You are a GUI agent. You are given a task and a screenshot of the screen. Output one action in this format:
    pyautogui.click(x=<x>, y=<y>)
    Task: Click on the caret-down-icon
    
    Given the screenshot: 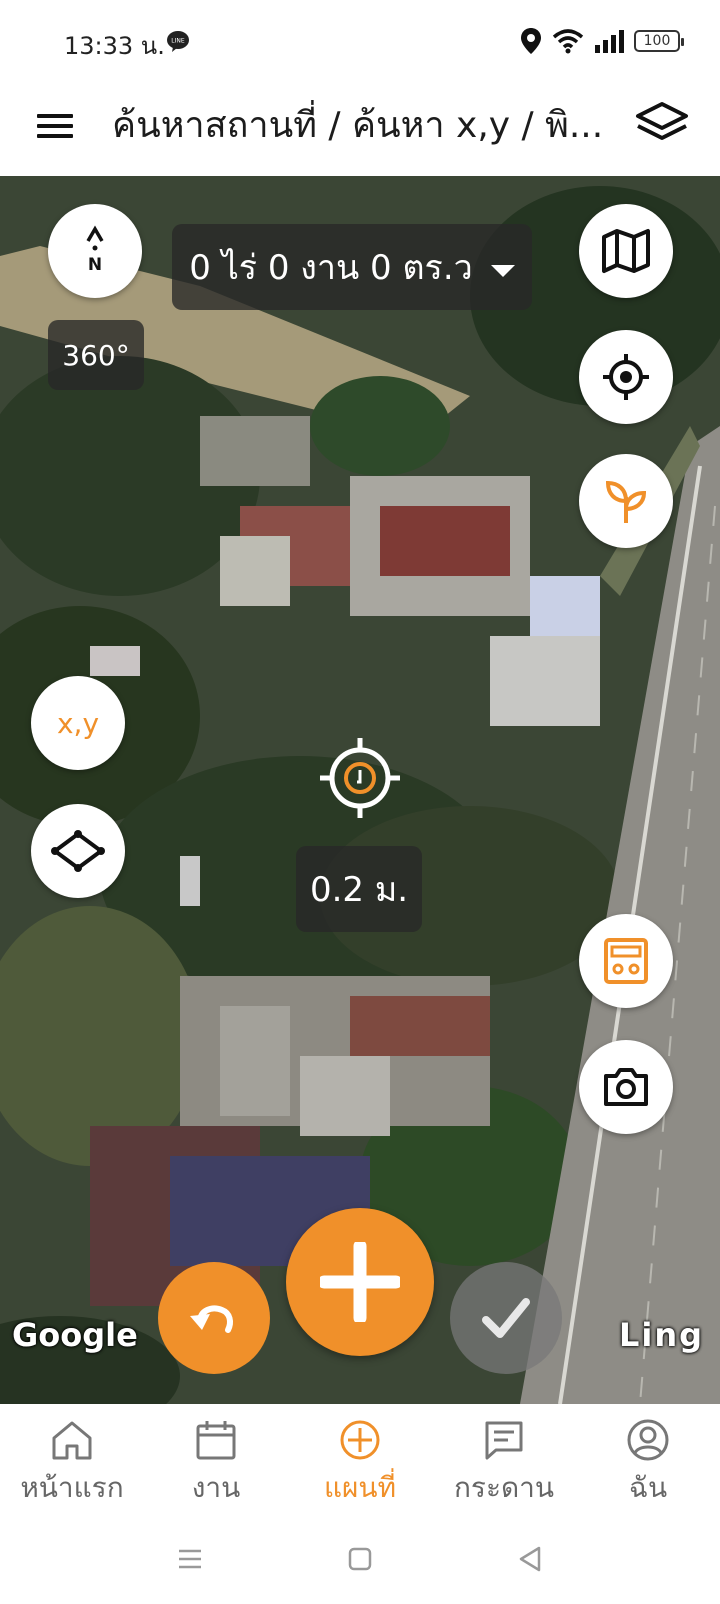 What is the action you would take?
    pyautogui.click(x=502, y=271)
    